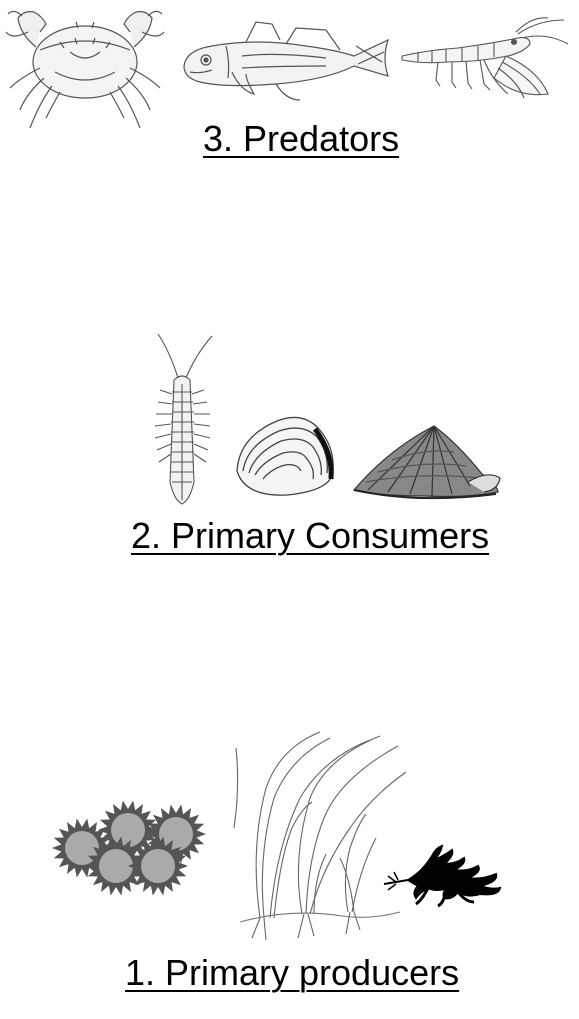  Describe the element at coordinates (310, 535) in the screenshot. I see `primary-consumers-label: 2. Primary Consumers` at that location.